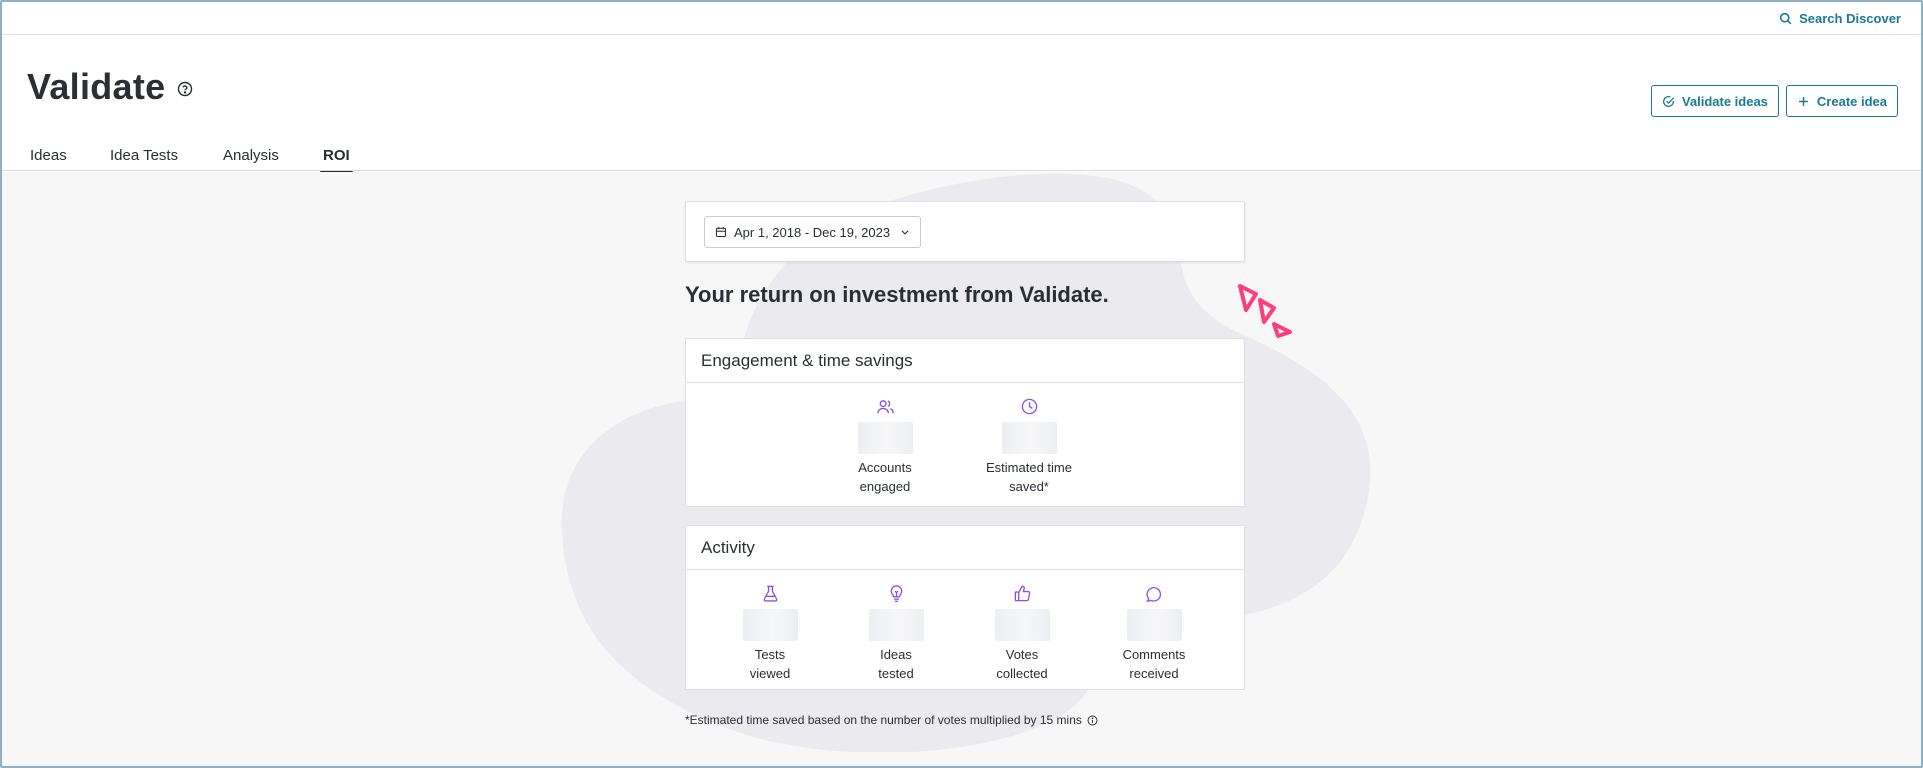 This screenshot has width=1923, height=768. I want to click on engagement-metrics: Accounts engaged Estimated time saved*, so click(965, 445).